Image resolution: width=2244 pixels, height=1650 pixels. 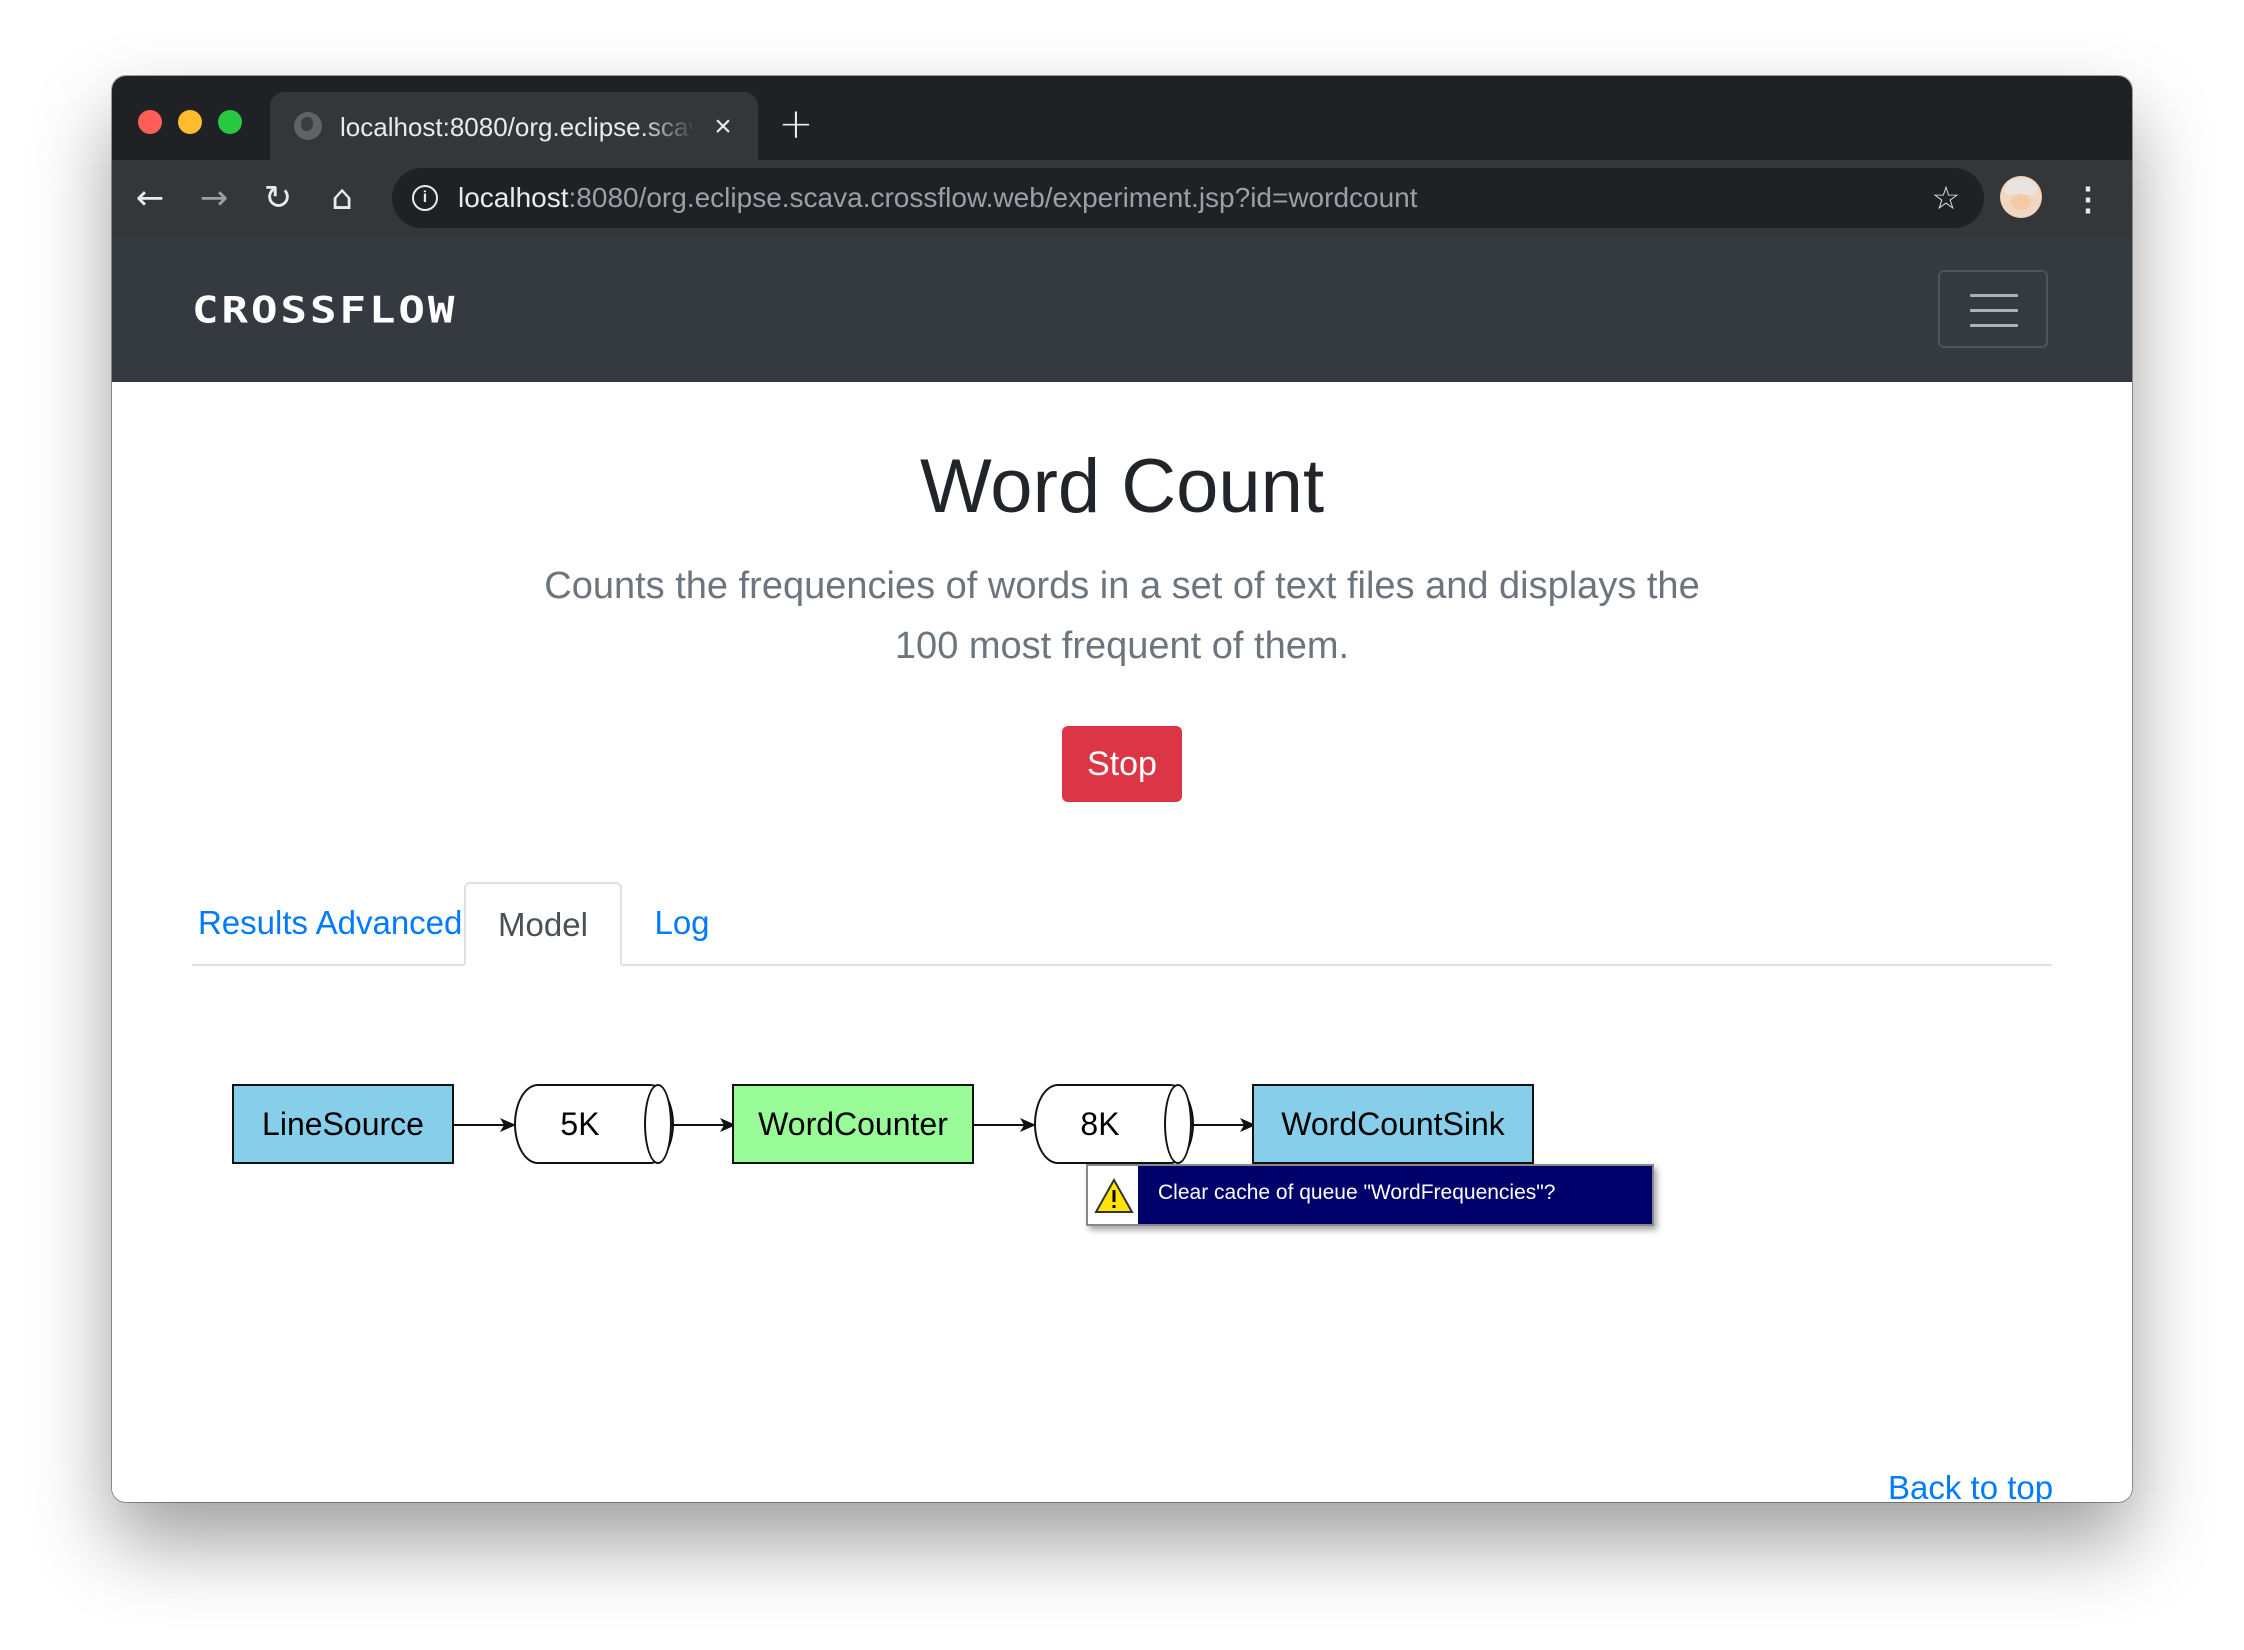 What do you see at coordinates (342, 198) in the screenshot?
I see `home-button: ⌂` at bounding box center [342, 198].